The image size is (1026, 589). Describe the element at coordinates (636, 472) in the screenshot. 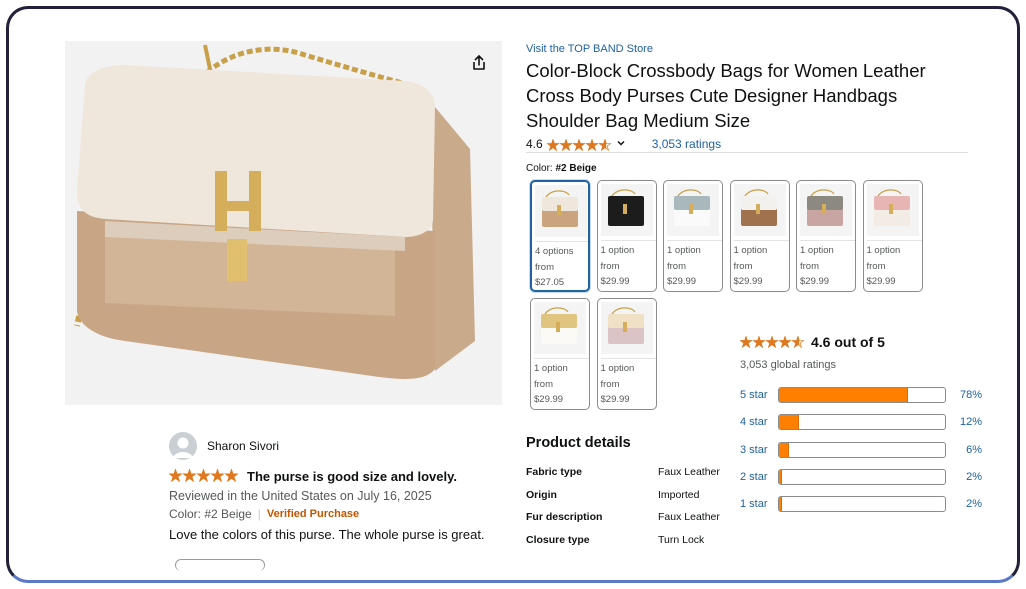

I see `detail-row: Fabric type Faux Leather` at that location.